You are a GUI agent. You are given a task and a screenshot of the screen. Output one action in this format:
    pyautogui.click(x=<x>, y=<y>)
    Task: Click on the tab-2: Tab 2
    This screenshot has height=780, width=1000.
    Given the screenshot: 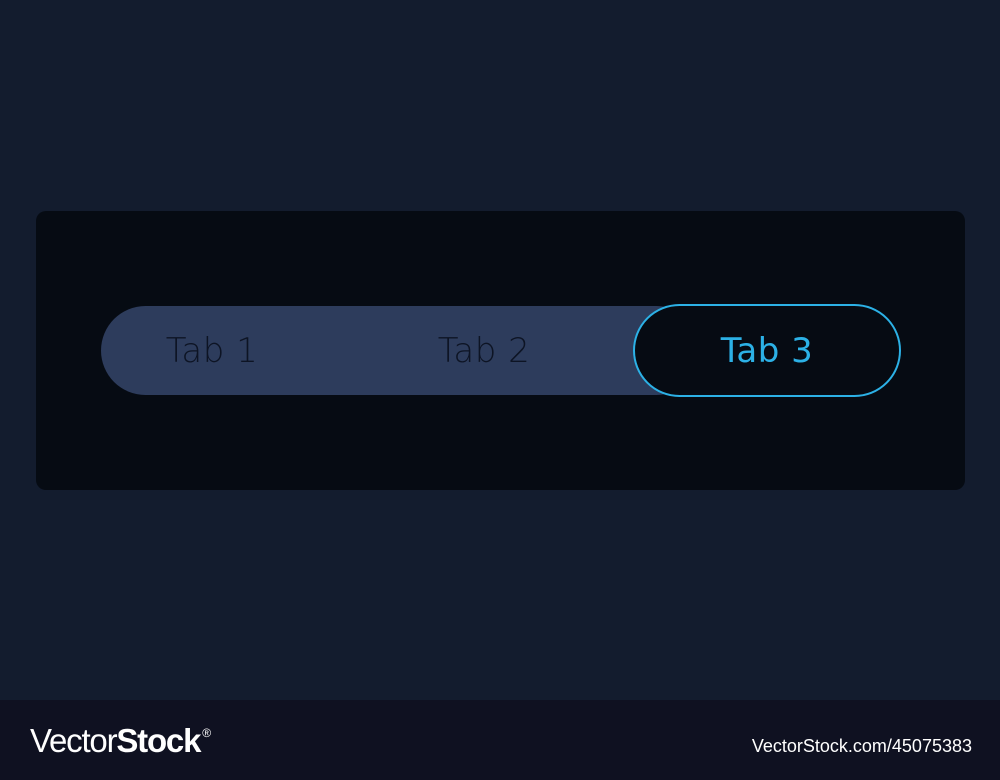 What is the action you would take?
    pyautogui.click(x=484, y=350)
    